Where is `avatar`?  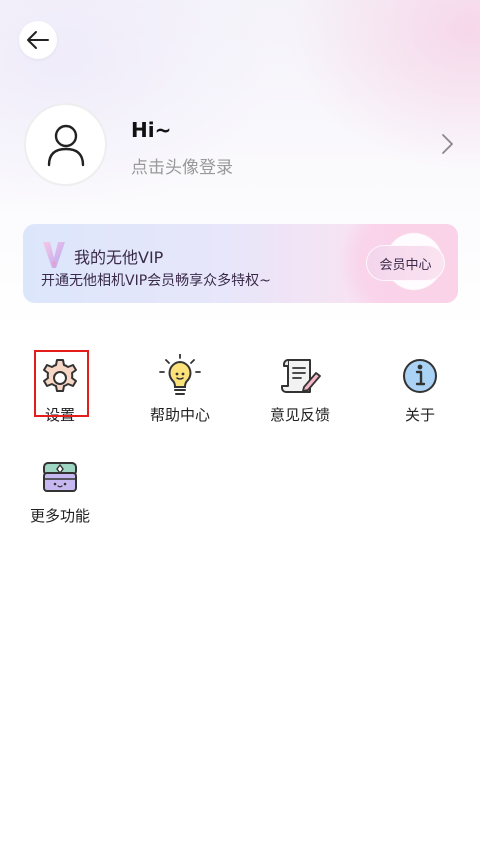
avatar is located at coordinates (65, 144).